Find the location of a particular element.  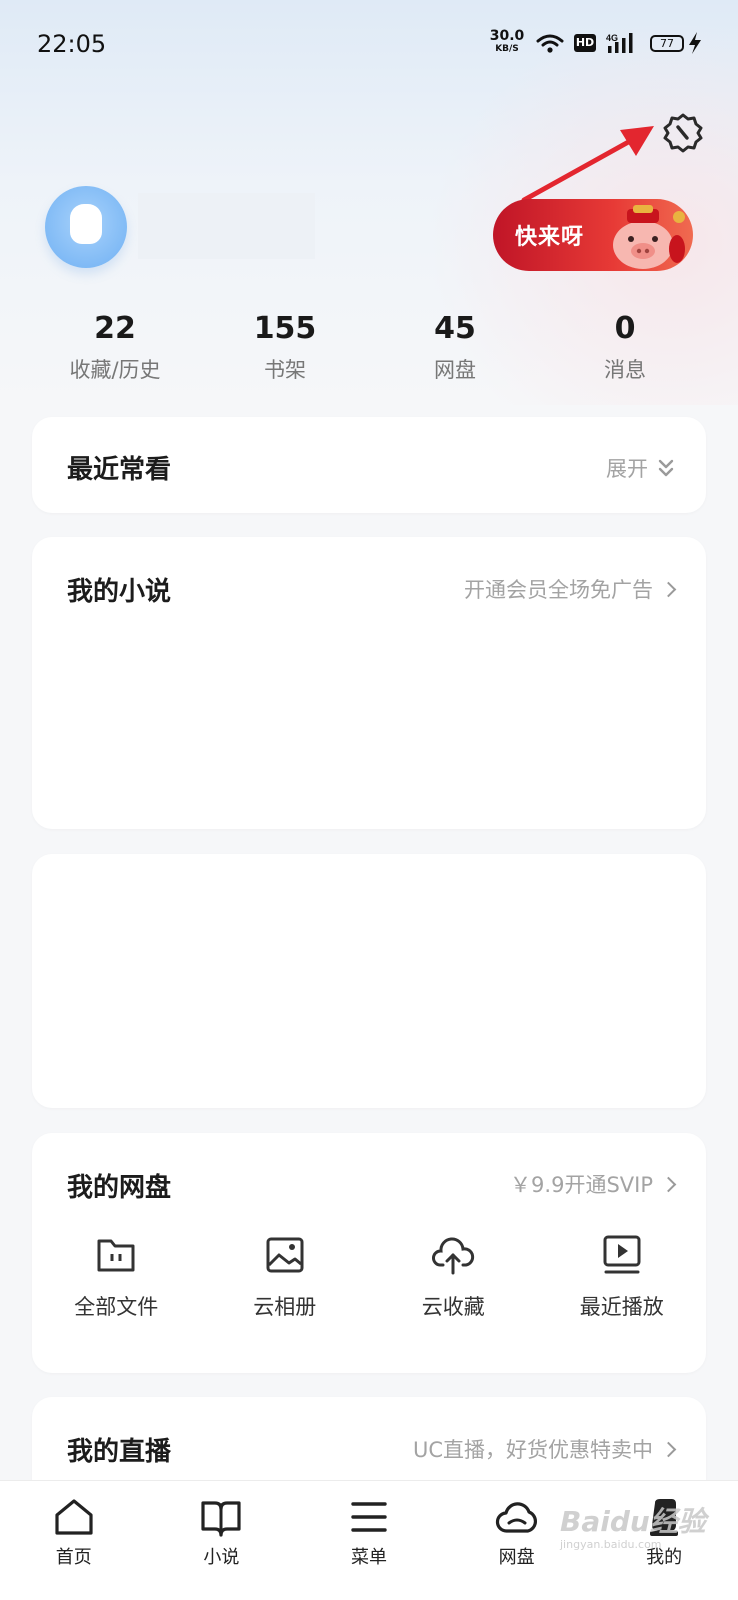

settings-gear-icon is located at coordinates (683, 133).